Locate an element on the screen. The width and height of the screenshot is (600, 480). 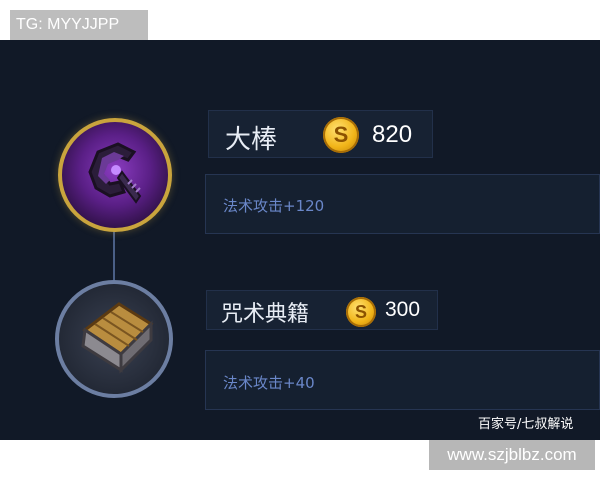
item-price: 300 is located at coordinates (403, 309).